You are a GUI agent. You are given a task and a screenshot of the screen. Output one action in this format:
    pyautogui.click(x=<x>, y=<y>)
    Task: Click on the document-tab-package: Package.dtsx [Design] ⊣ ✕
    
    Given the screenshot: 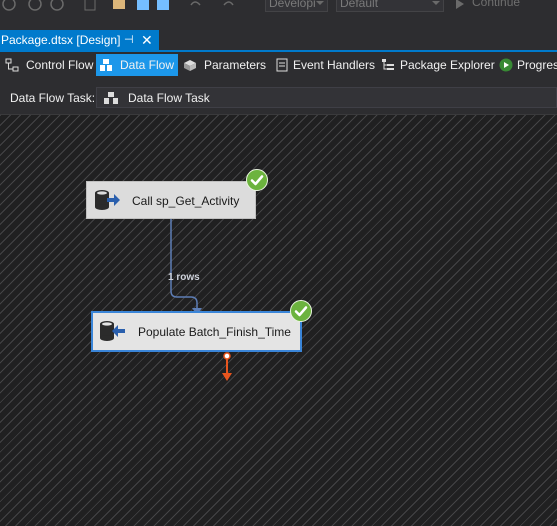 What is the action you would take?
    pyautogui.click(x=79, y=40)
    